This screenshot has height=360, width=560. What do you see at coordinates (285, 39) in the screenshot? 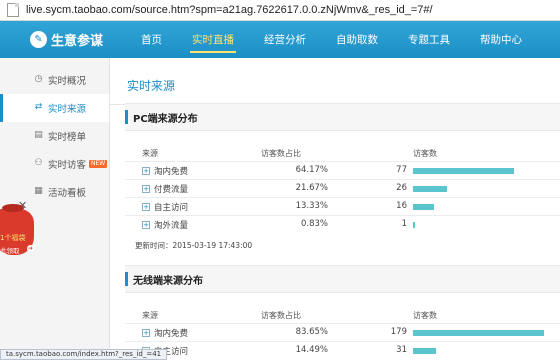
I see `nav-item-analysis: 经营分析` at bounding box center [285, 39].